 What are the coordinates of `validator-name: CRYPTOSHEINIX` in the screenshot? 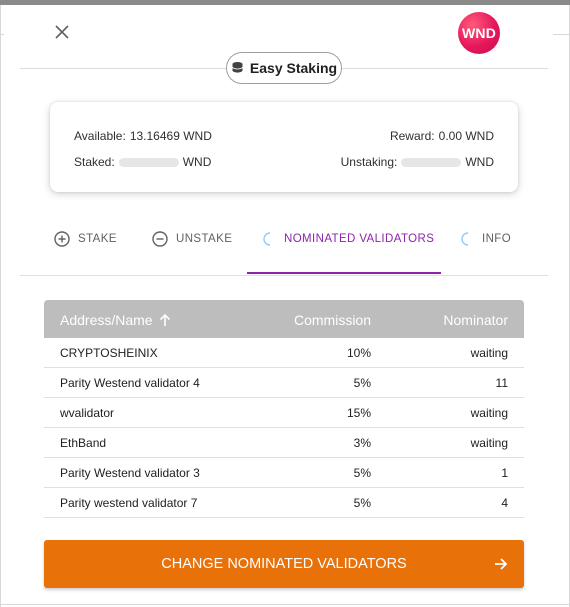 It's located at (109, 353).